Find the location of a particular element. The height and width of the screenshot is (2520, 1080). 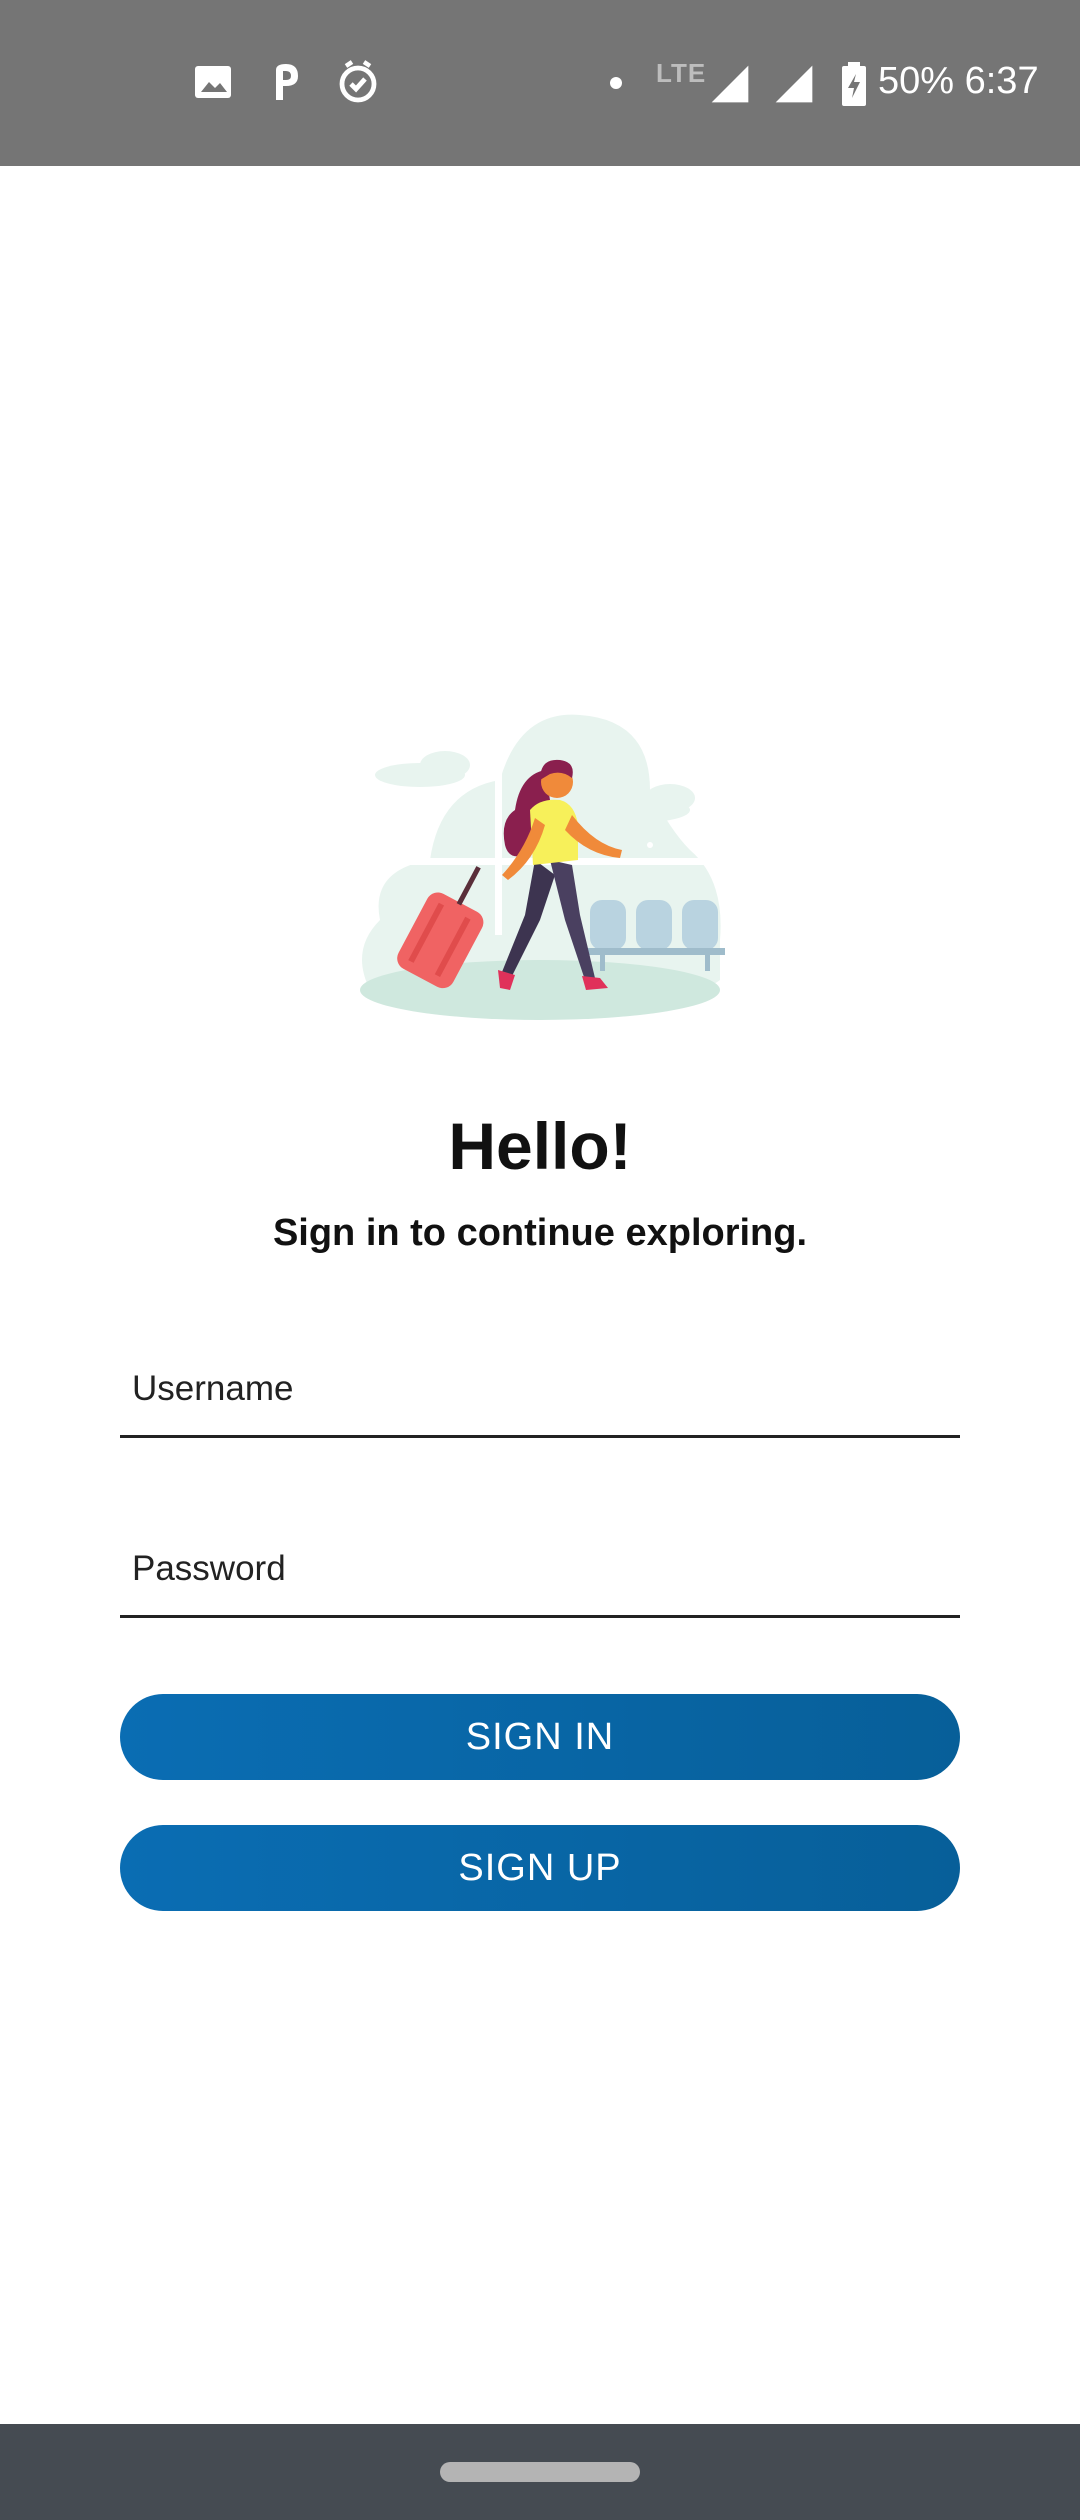

clock-check-icon is located at coordinates (358, 81).